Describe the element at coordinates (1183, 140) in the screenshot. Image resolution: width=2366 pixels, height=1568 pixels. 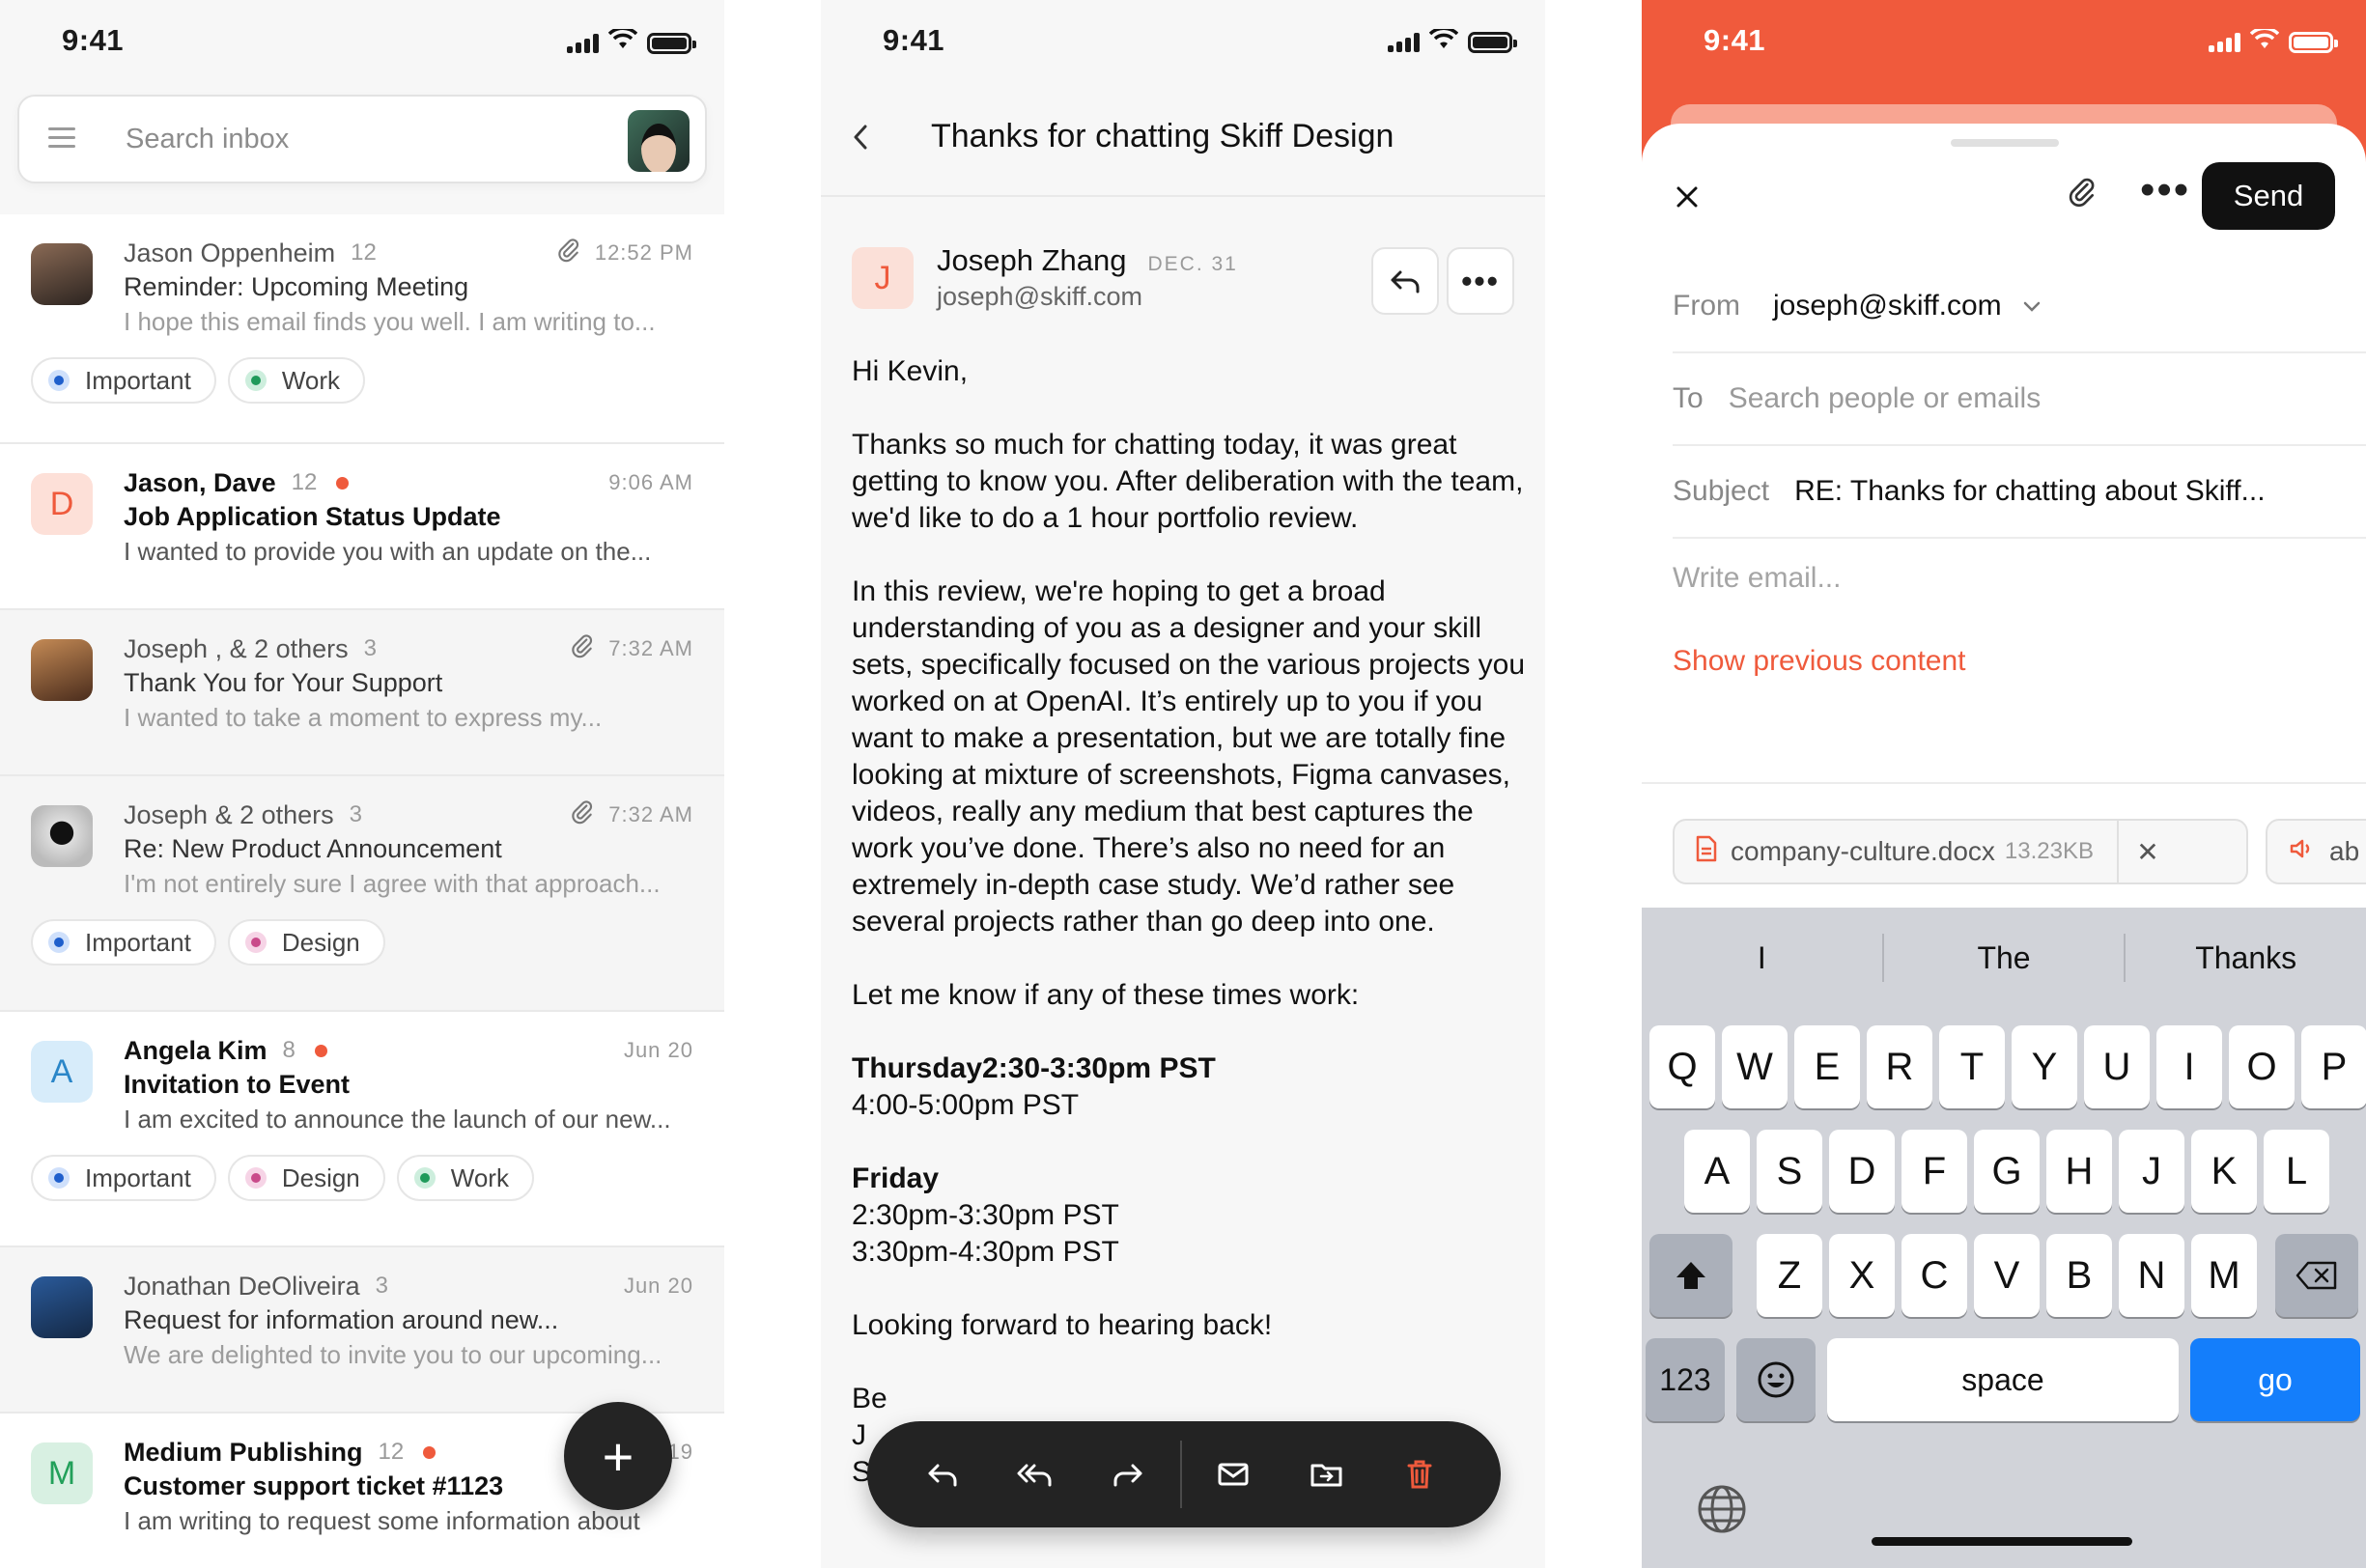
I see `message-header: Thanks for chatting Skiff Design` at that location.